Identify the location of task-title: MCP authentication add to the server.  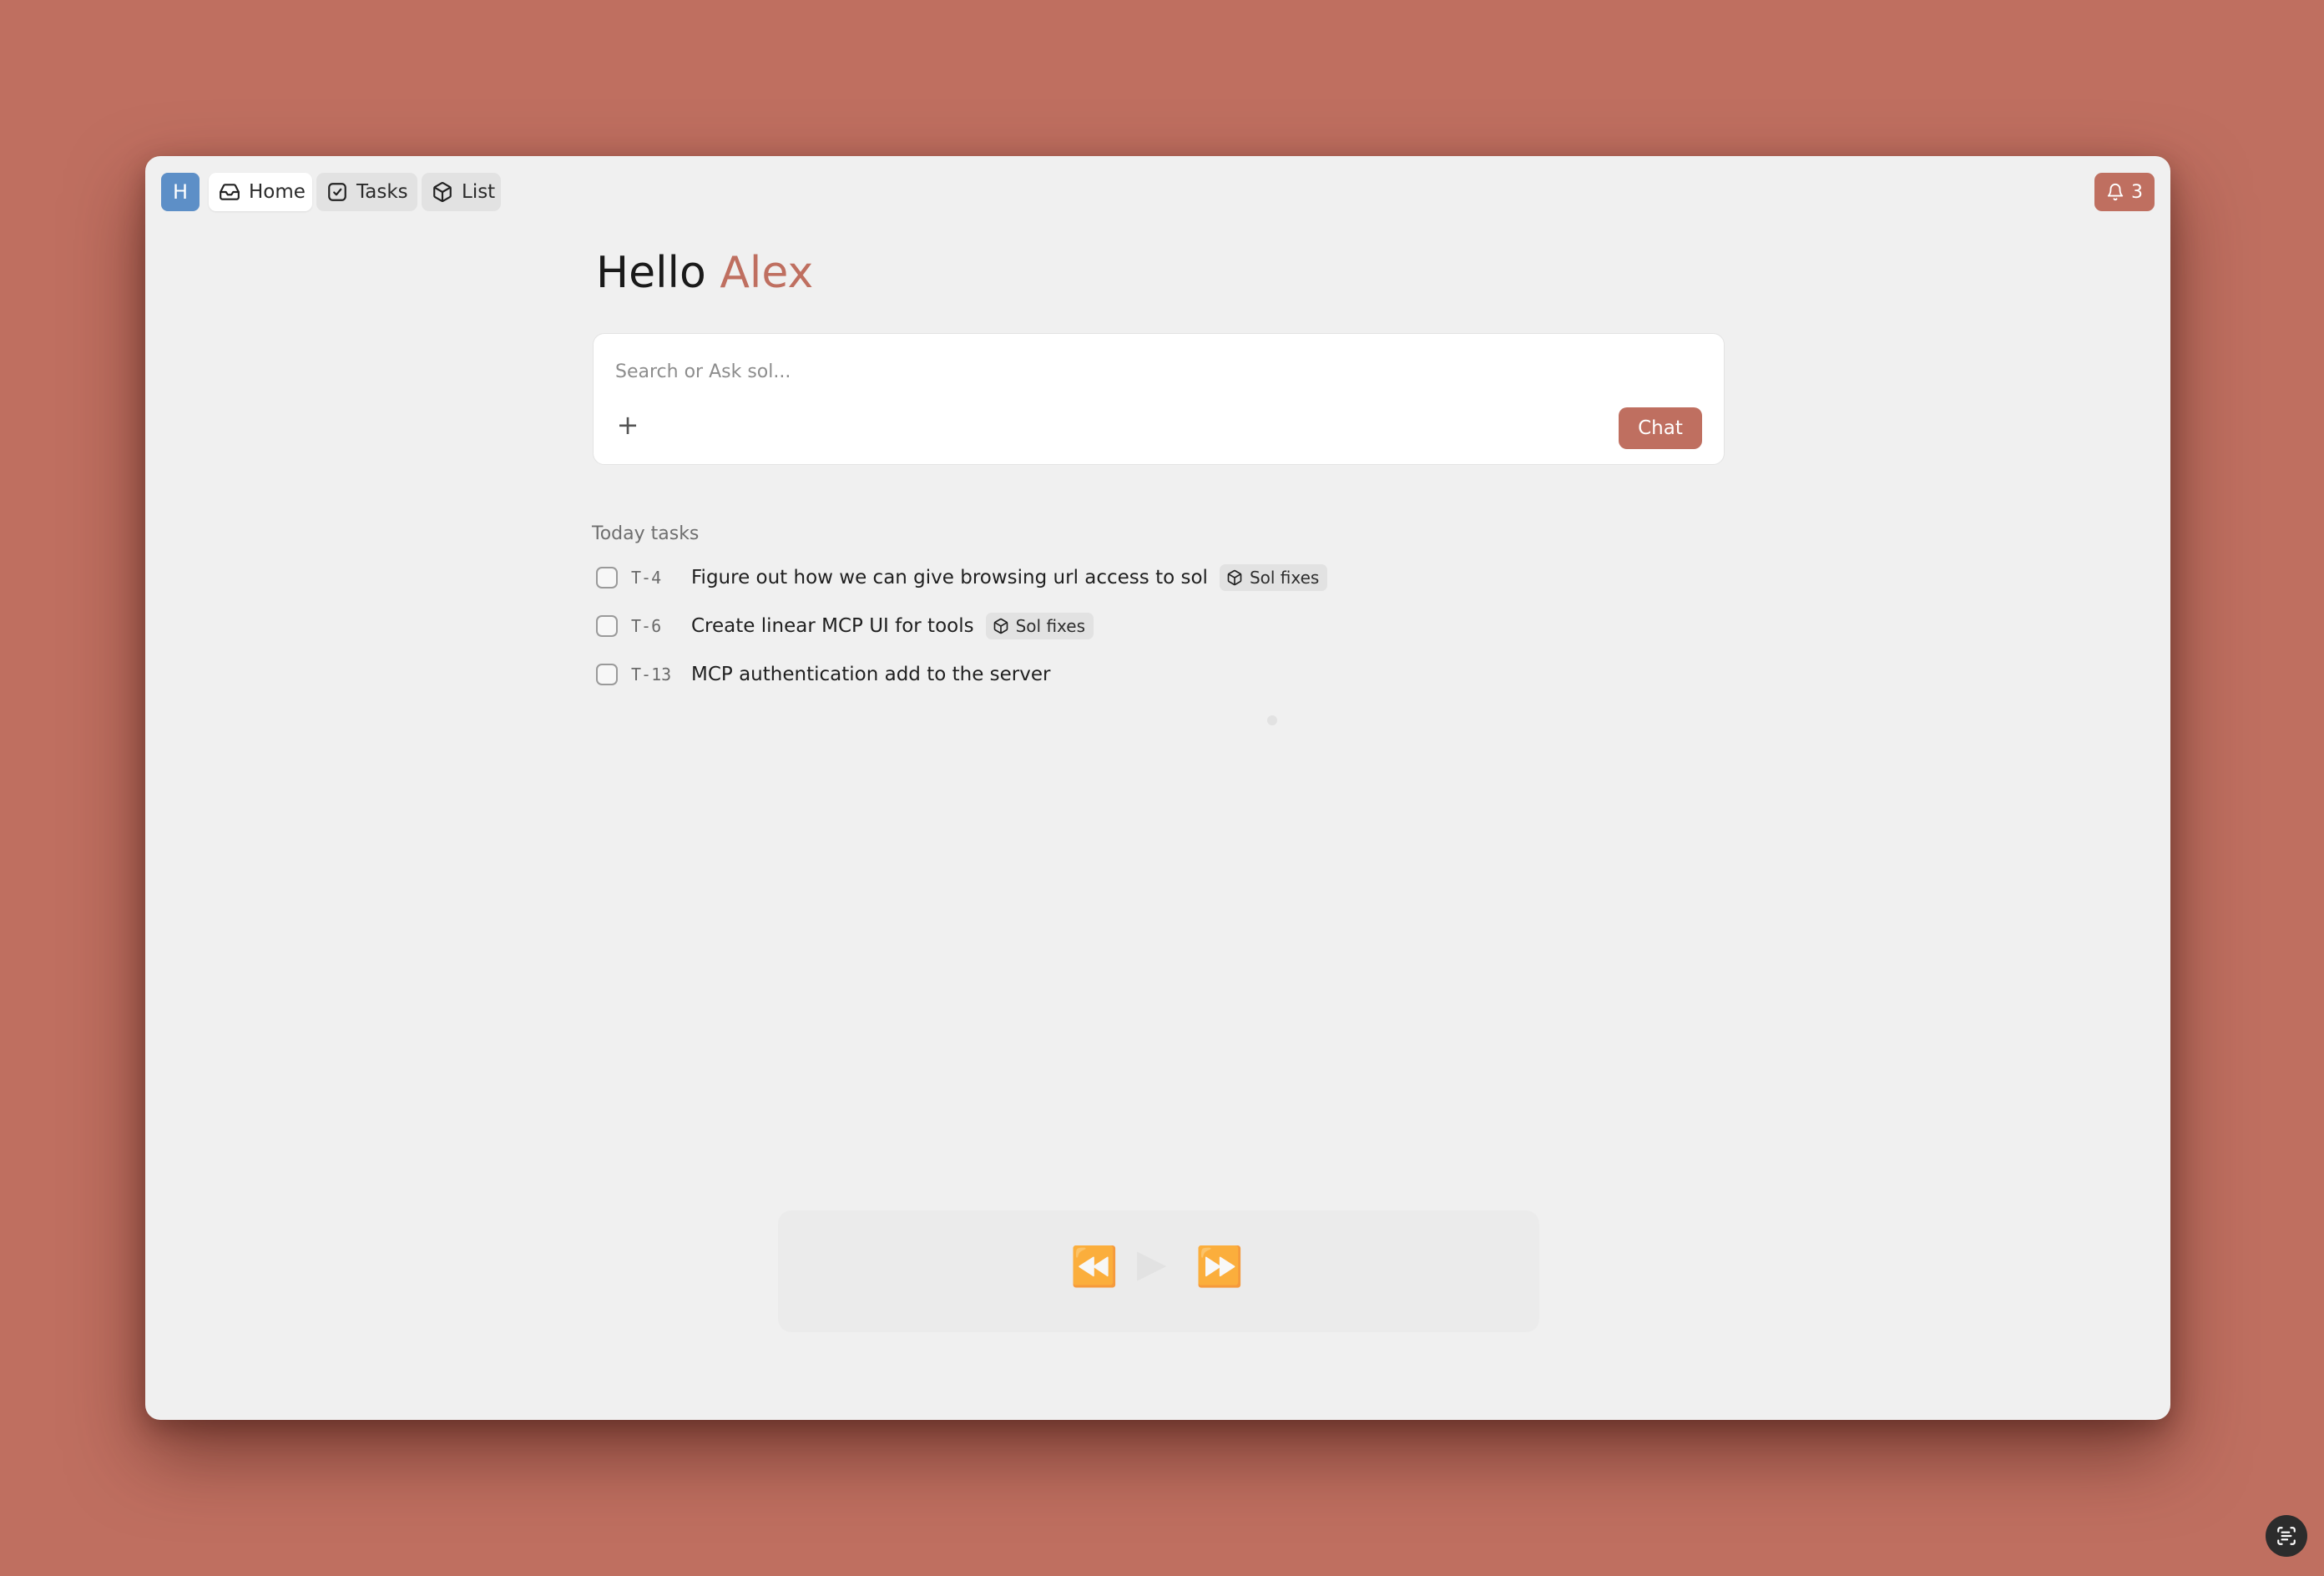
(870, 674).